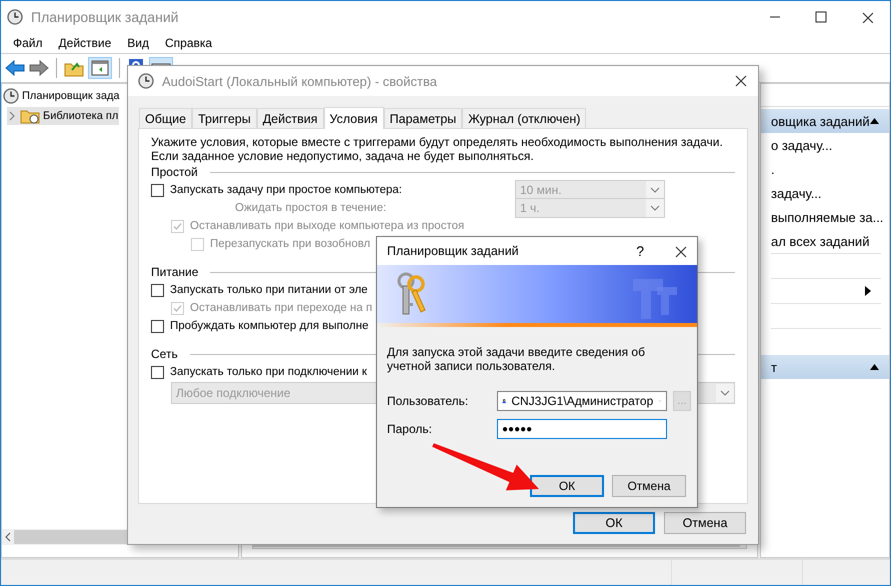 The image size is (891, 586). I want to click on expand-chevron-icon, so click(12, 116).